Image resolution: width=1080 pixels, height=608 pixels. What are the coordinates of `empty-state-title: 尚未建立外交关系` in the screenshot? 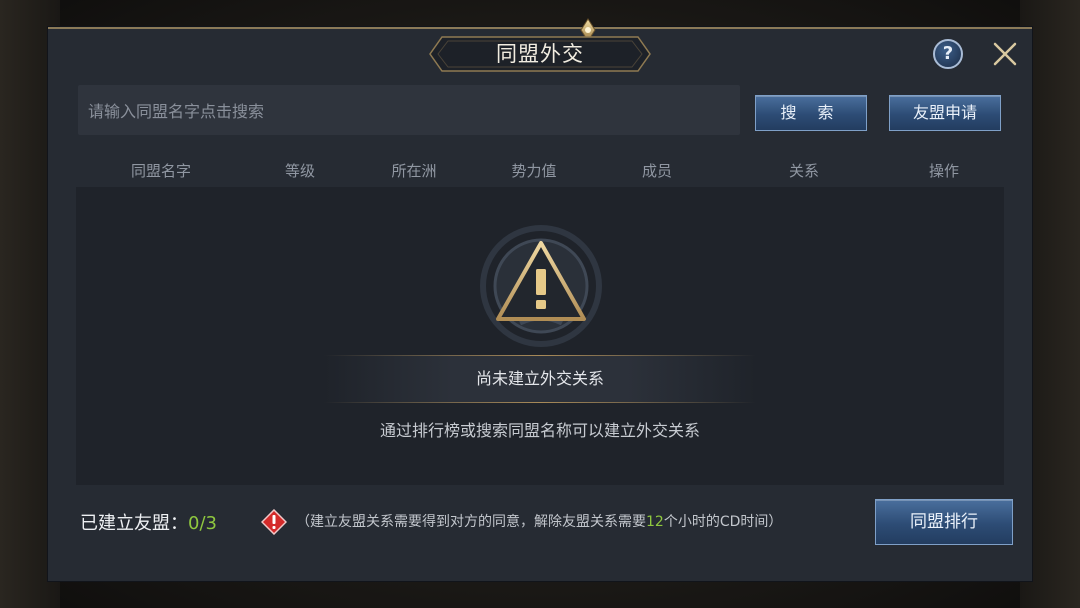 It's located at (539, 378).